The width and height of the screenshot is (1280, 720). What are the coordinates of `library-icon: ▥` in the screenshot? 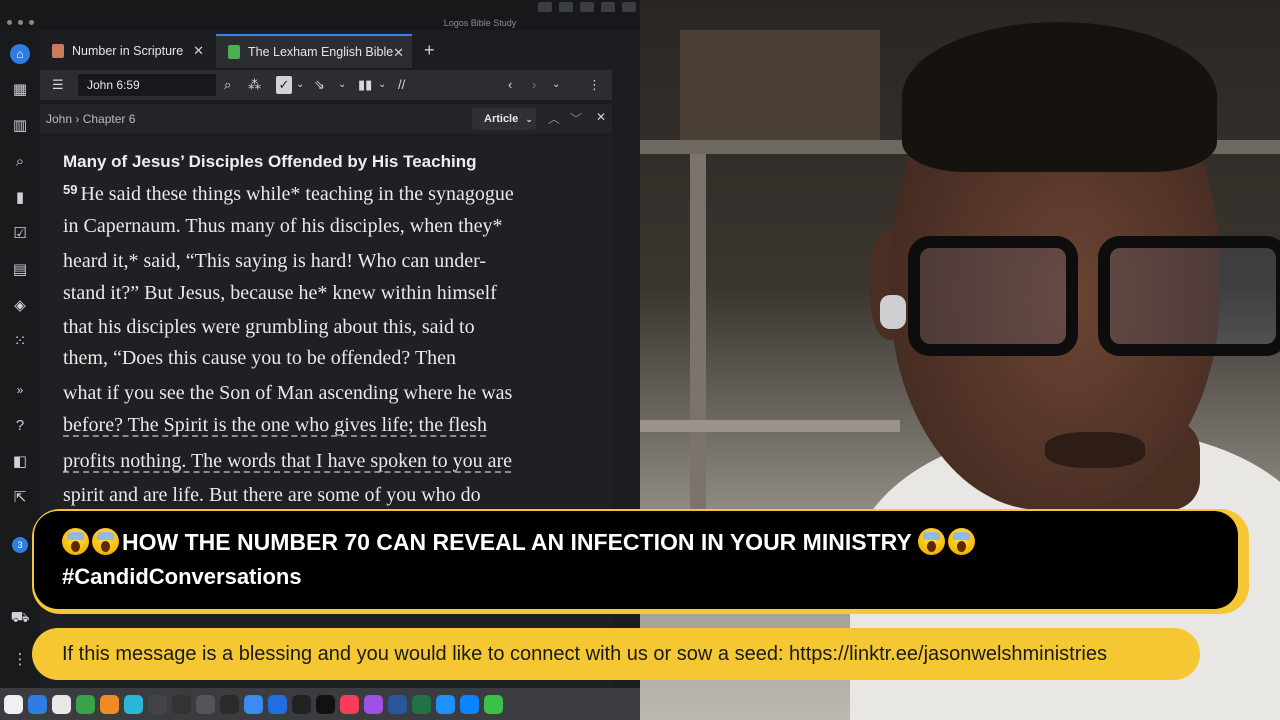 It's located at (20, 126).